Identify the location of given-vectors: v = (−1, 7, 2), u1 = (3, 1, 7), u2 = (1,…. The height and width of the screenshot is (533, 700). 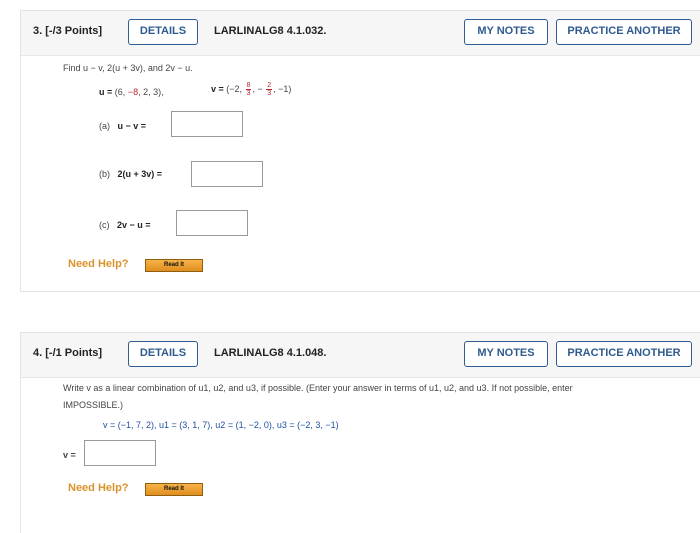
(221, 425).